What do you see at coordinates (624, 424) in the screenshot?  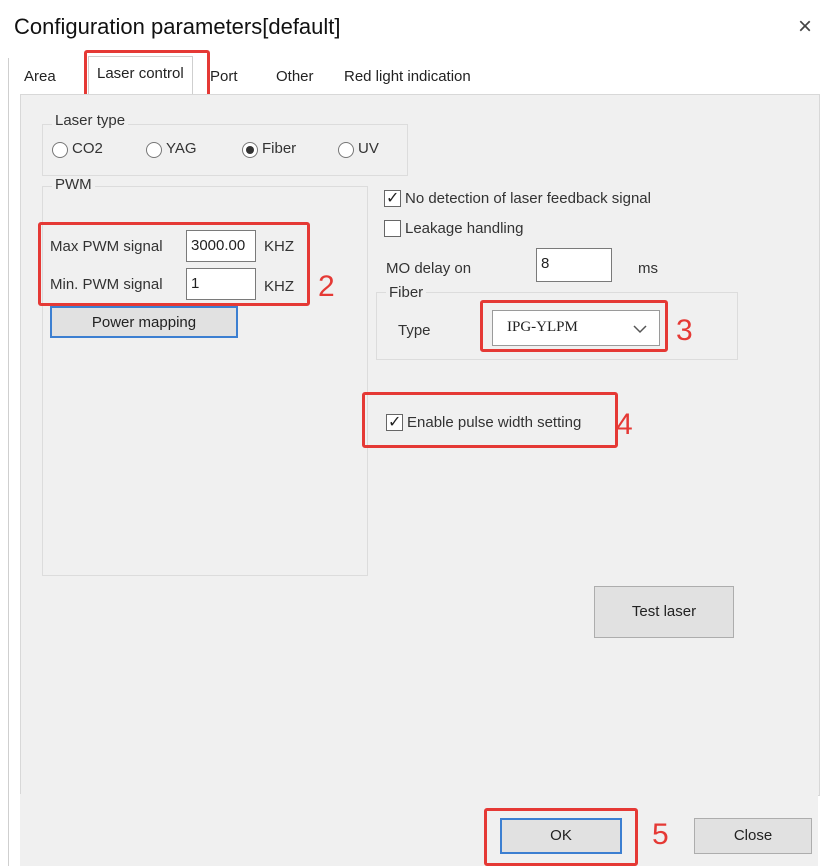 I see `annotation-4: 4` at bounding box center [624, 424].